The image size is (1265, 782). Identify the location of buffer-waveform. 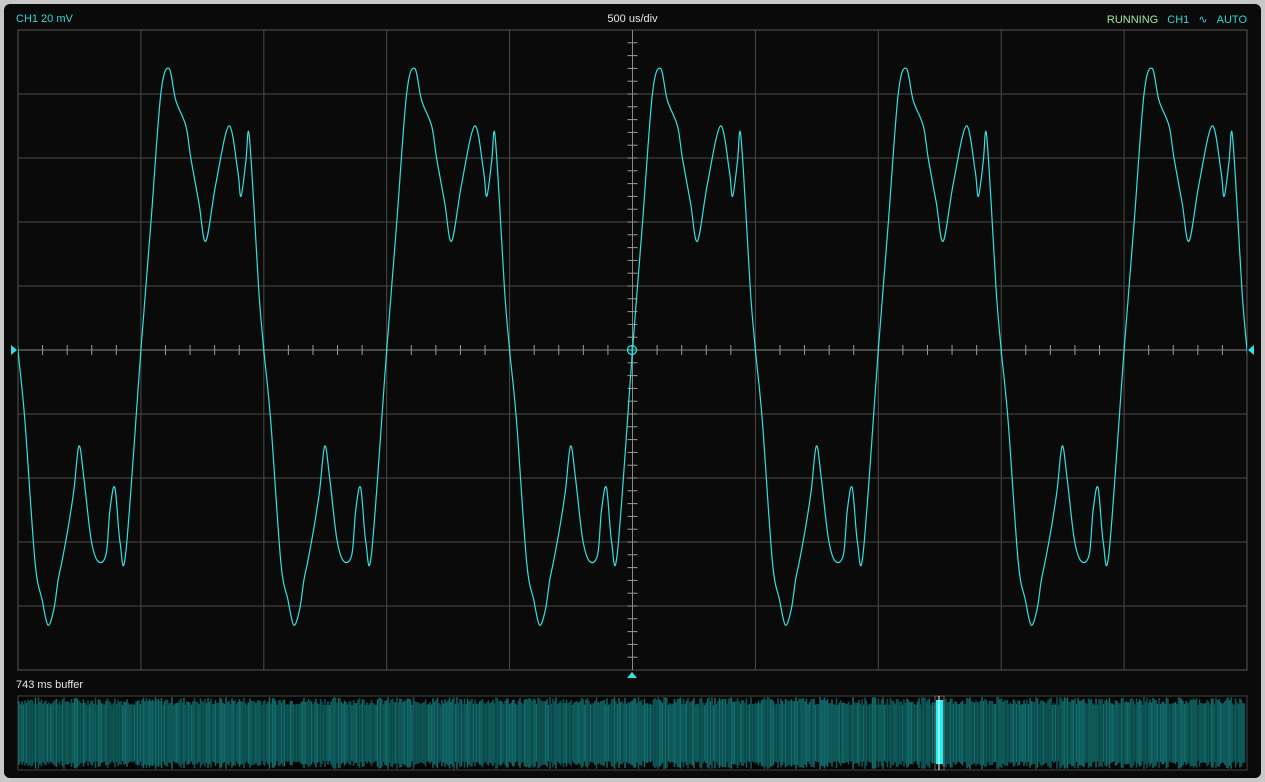
(632, 733).